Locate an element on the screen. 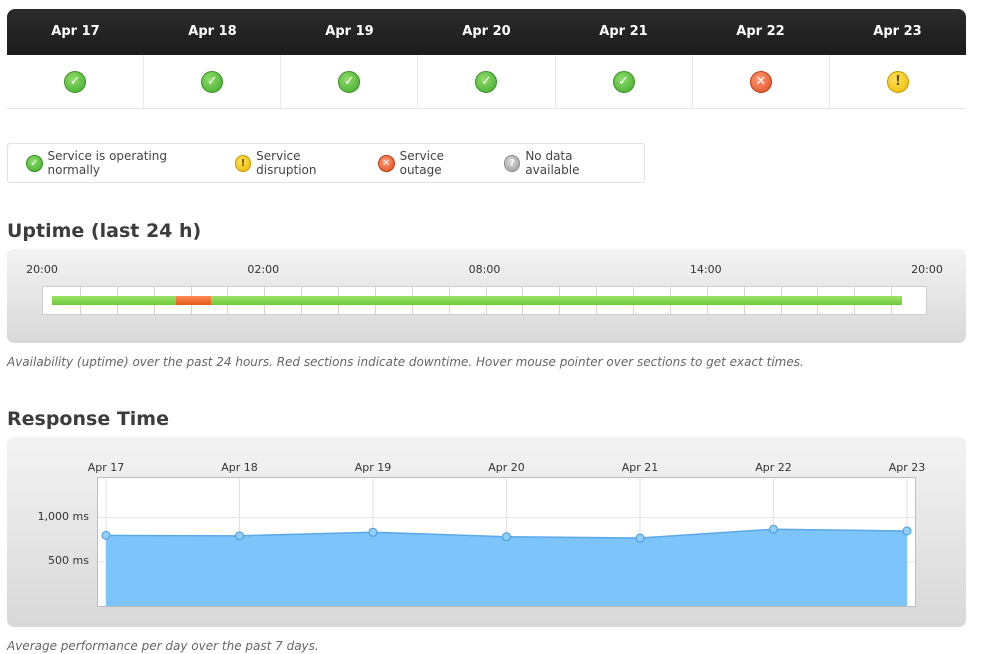  day-header: Apr 22 is located at coordinates (760, 31).